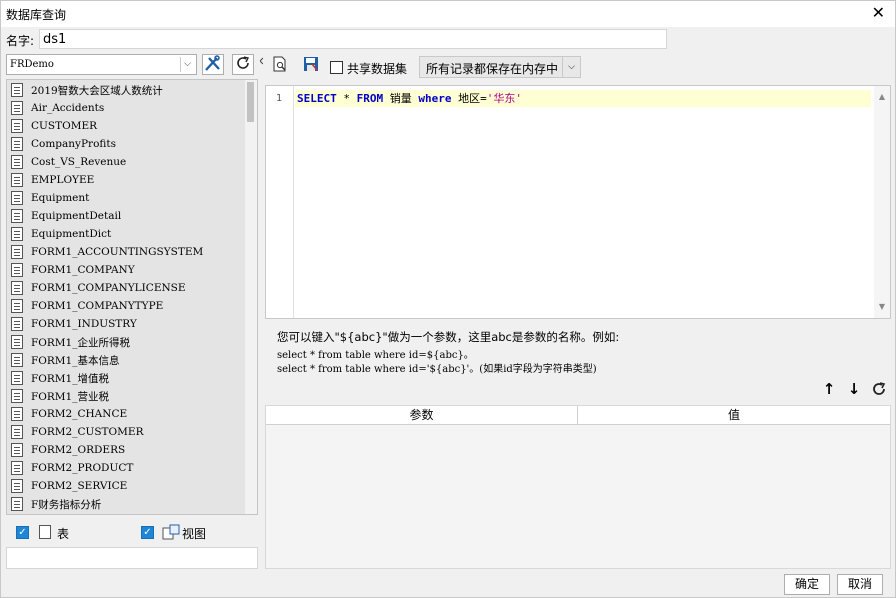 The height and width of the screenshot is (598, 896). I want to click on table-row: CompanyProfits, so click(63, 144).